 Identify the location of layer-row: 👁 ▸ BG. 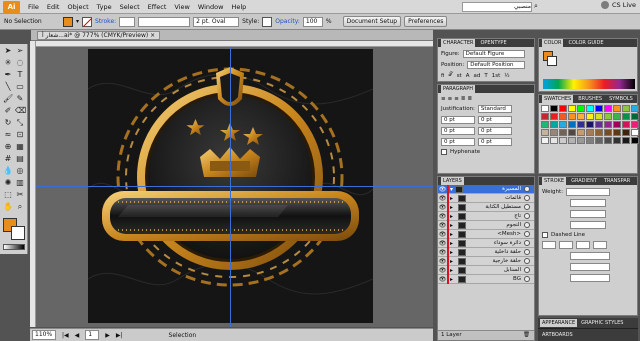
(486, 279).